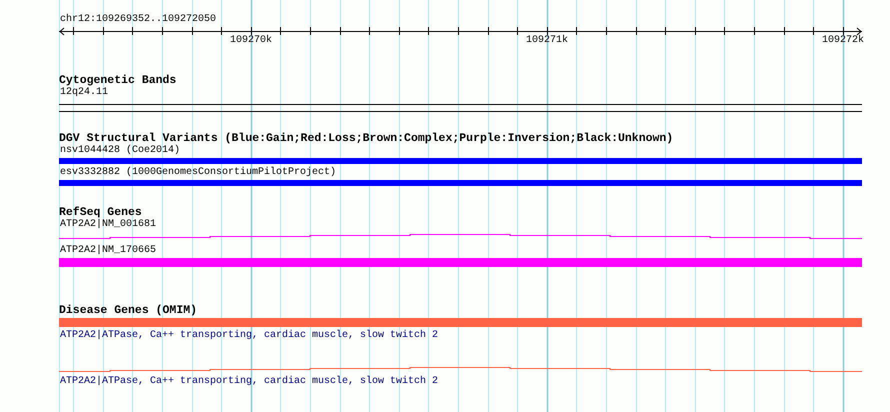 This screenshot has width=890, height=412. What do you see at coordinates (251, 41) in the screenshot?
I see `tick-label: 109270k` at bounding box center [251, 41].